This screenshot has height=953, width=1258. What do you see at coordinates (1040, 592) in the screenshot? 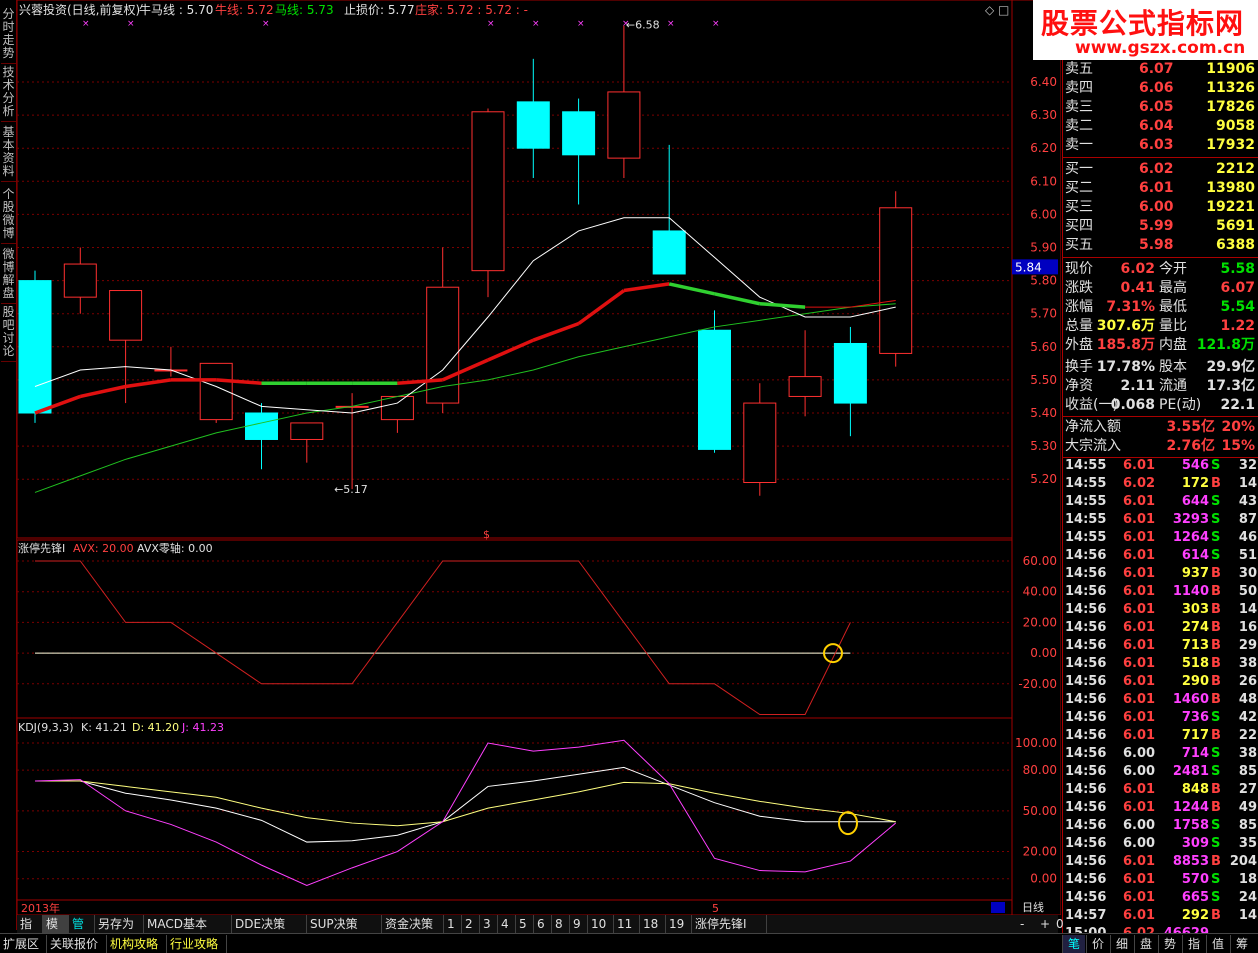
I see `y-tick-label: 40.00` at bounding box center [1040, 592].